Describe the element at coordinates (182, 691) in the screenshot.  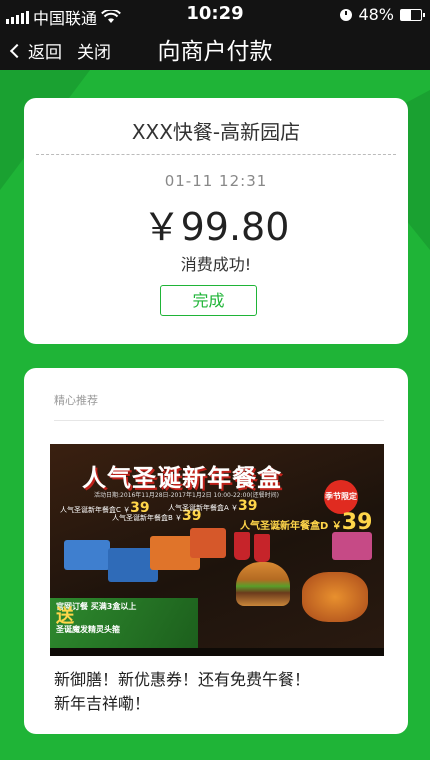
I see `recommend-description: 新御膳！新优惠券！还有免费午餐！ 新年吉祥嘞！` at that location.